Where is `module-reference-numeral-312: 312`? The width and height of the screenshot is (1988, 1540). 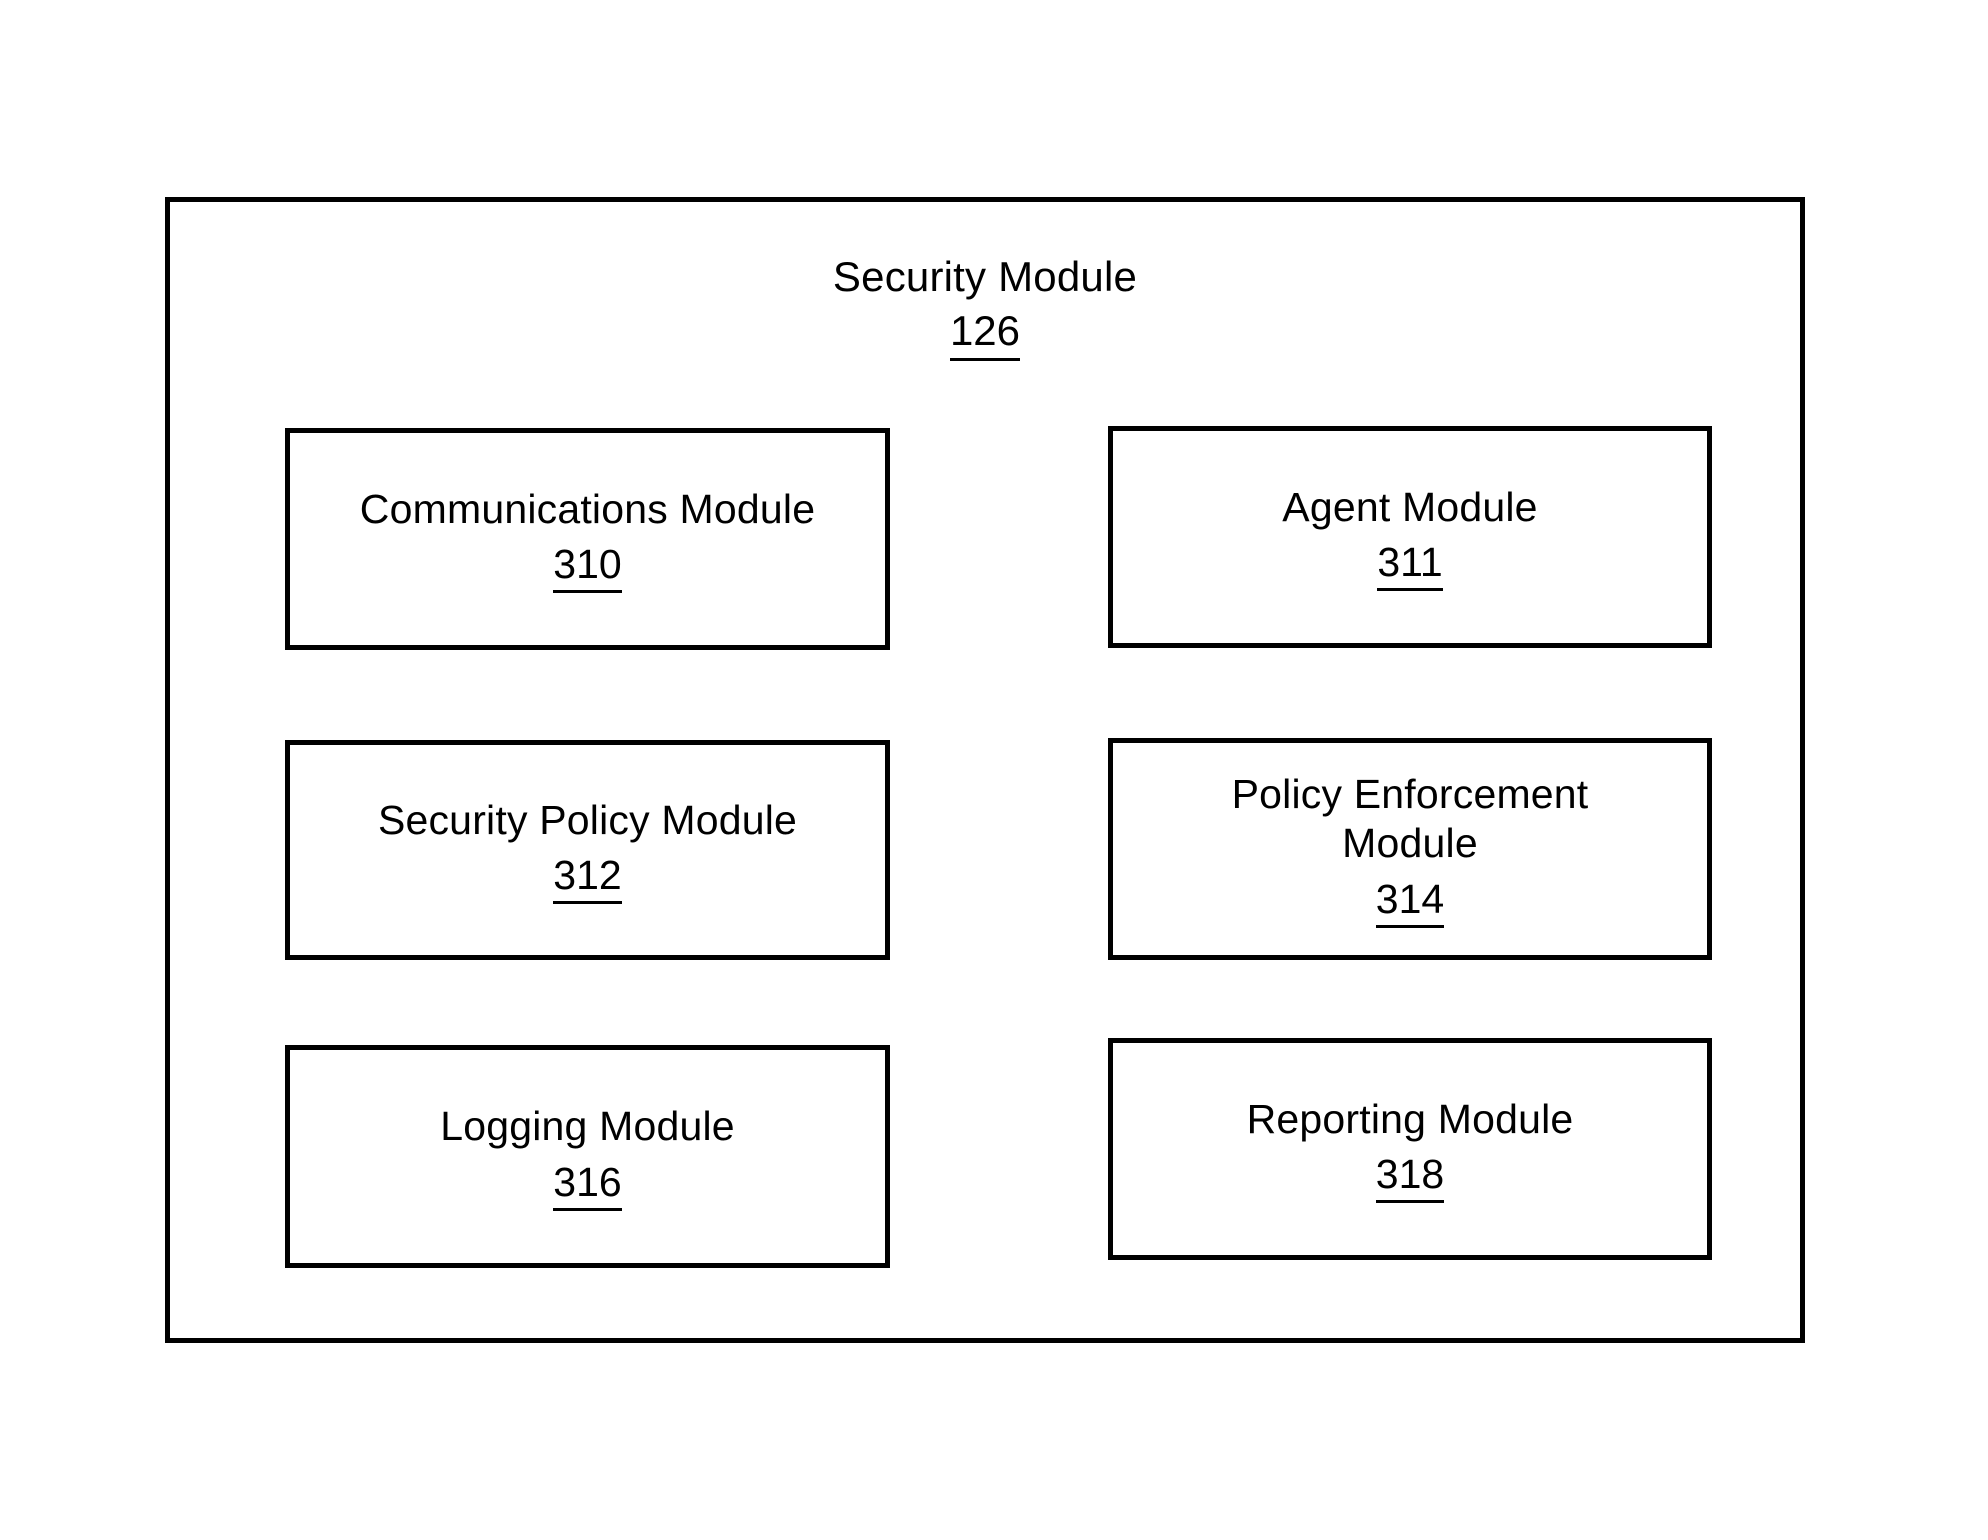 module-reference-numeral-312: 312 is located at coordinates (587, 878).